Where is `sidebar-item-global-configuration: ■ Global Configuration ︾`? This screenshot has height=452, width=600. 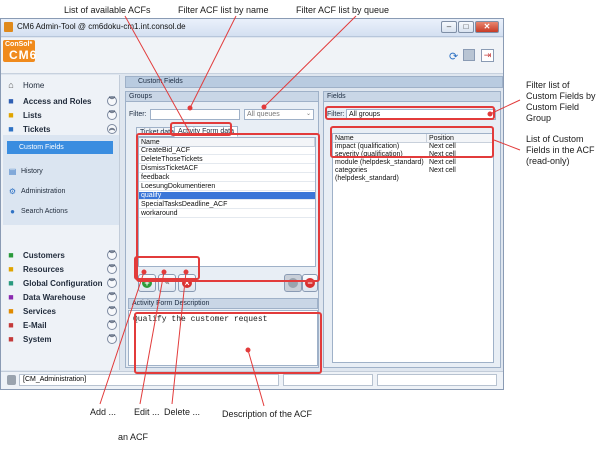 sidebar-item-global-configuration: ■ Global Configuration ︾ is located at coordinates (59, 284).